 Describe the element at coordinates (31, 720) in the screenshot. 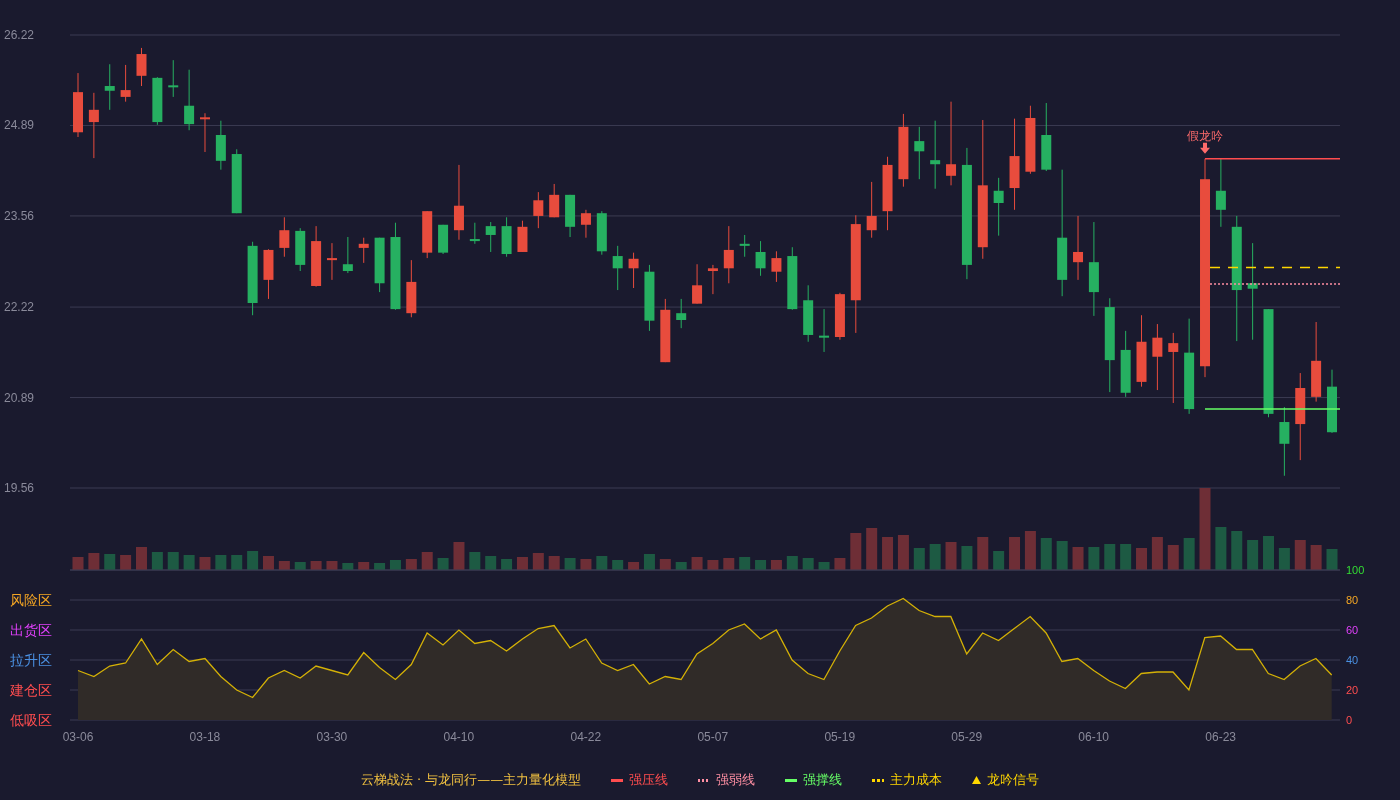

I see `zone-label: 低吸区` at that location.